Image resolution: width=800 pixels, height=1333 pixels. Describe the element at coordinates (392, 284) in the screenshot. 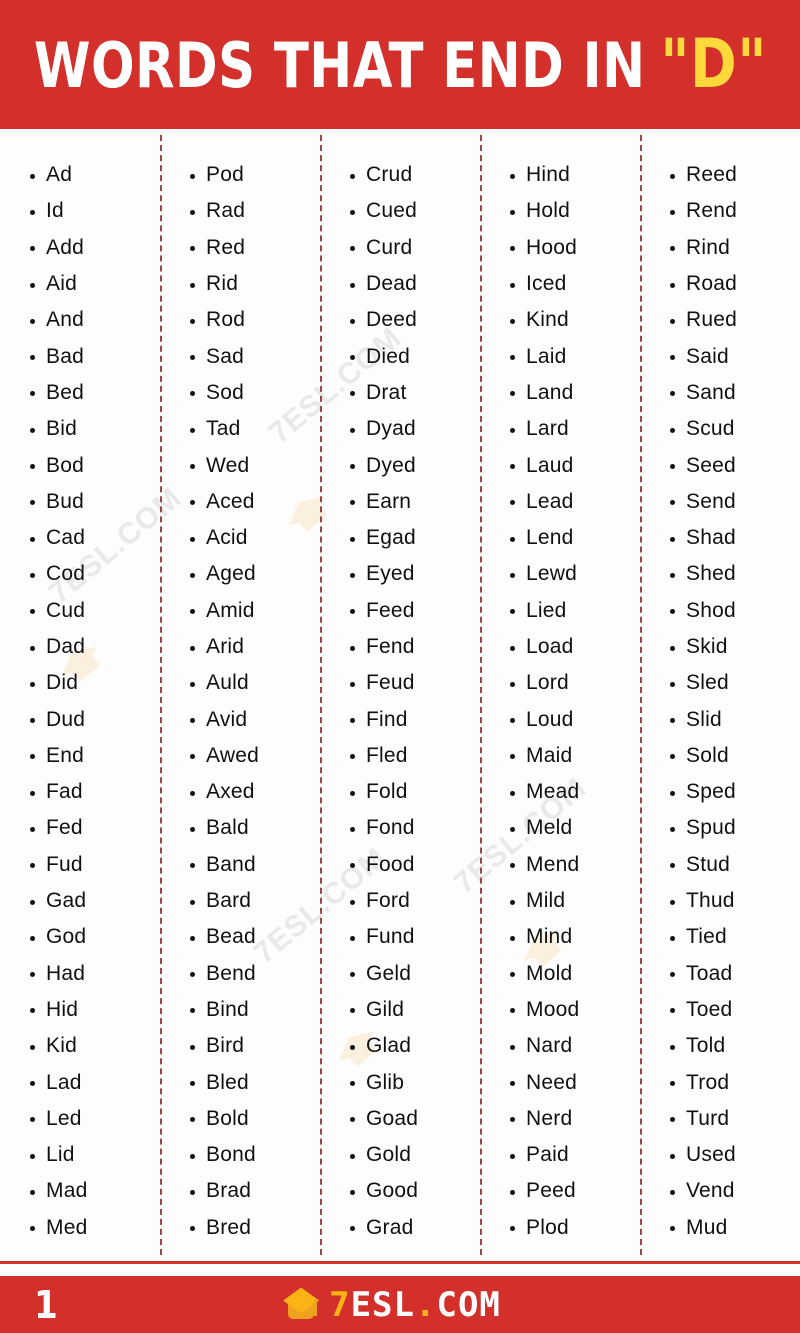

I see `word-label: Dead` at that location.